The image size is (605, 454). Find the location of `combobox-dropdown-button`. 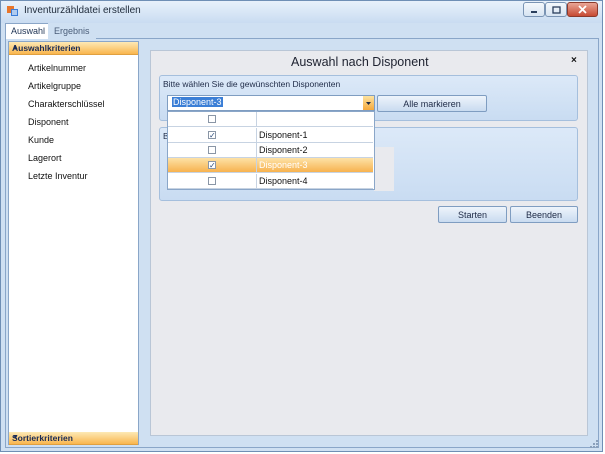

combobox-dropdown-button is located at coordinates (368, 103).